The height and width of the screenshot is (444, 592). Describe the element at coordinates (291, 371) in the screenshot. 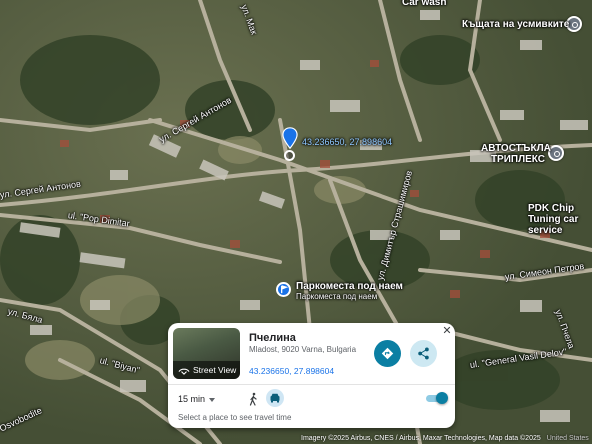

I see `place-coordinates: 43.236650, 27.898604` at that location.